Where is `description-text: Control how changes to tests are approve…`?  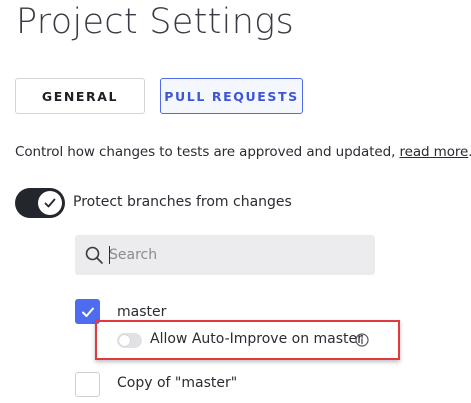 description-text: Control how changes to tests are approve… is located at coordinates (243, 152).